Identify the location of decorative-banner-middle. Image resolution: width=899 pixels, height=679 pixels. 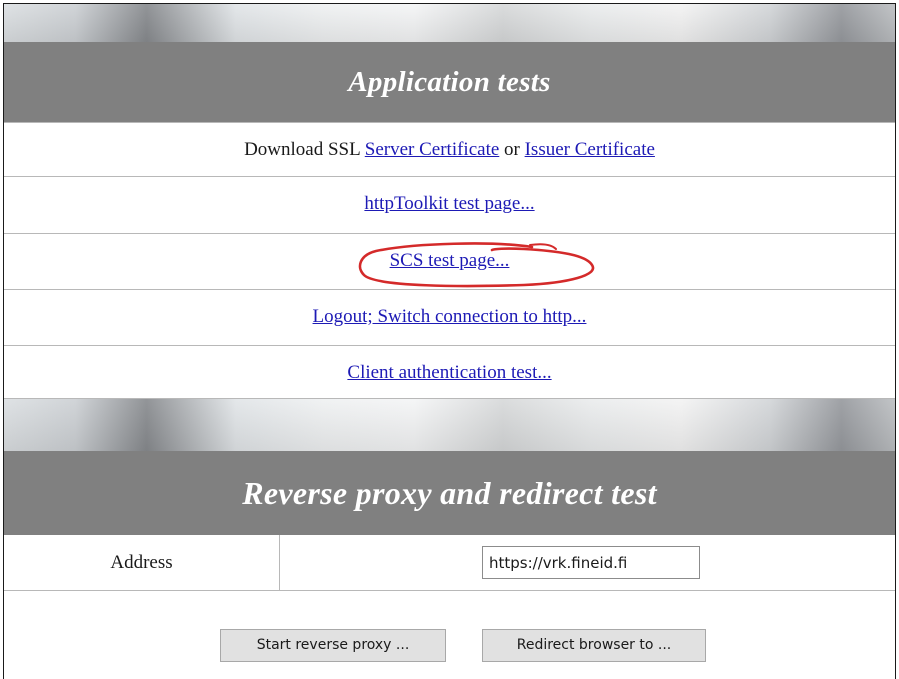
(449, 425).